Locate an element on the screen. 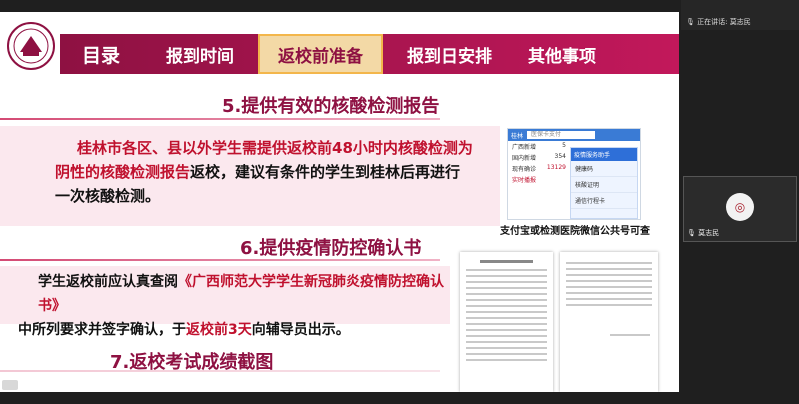 Image resolution: width=799 pixels, height=404 pixels. service-item: 通信行程卡 is located at coordinates (604, 201).